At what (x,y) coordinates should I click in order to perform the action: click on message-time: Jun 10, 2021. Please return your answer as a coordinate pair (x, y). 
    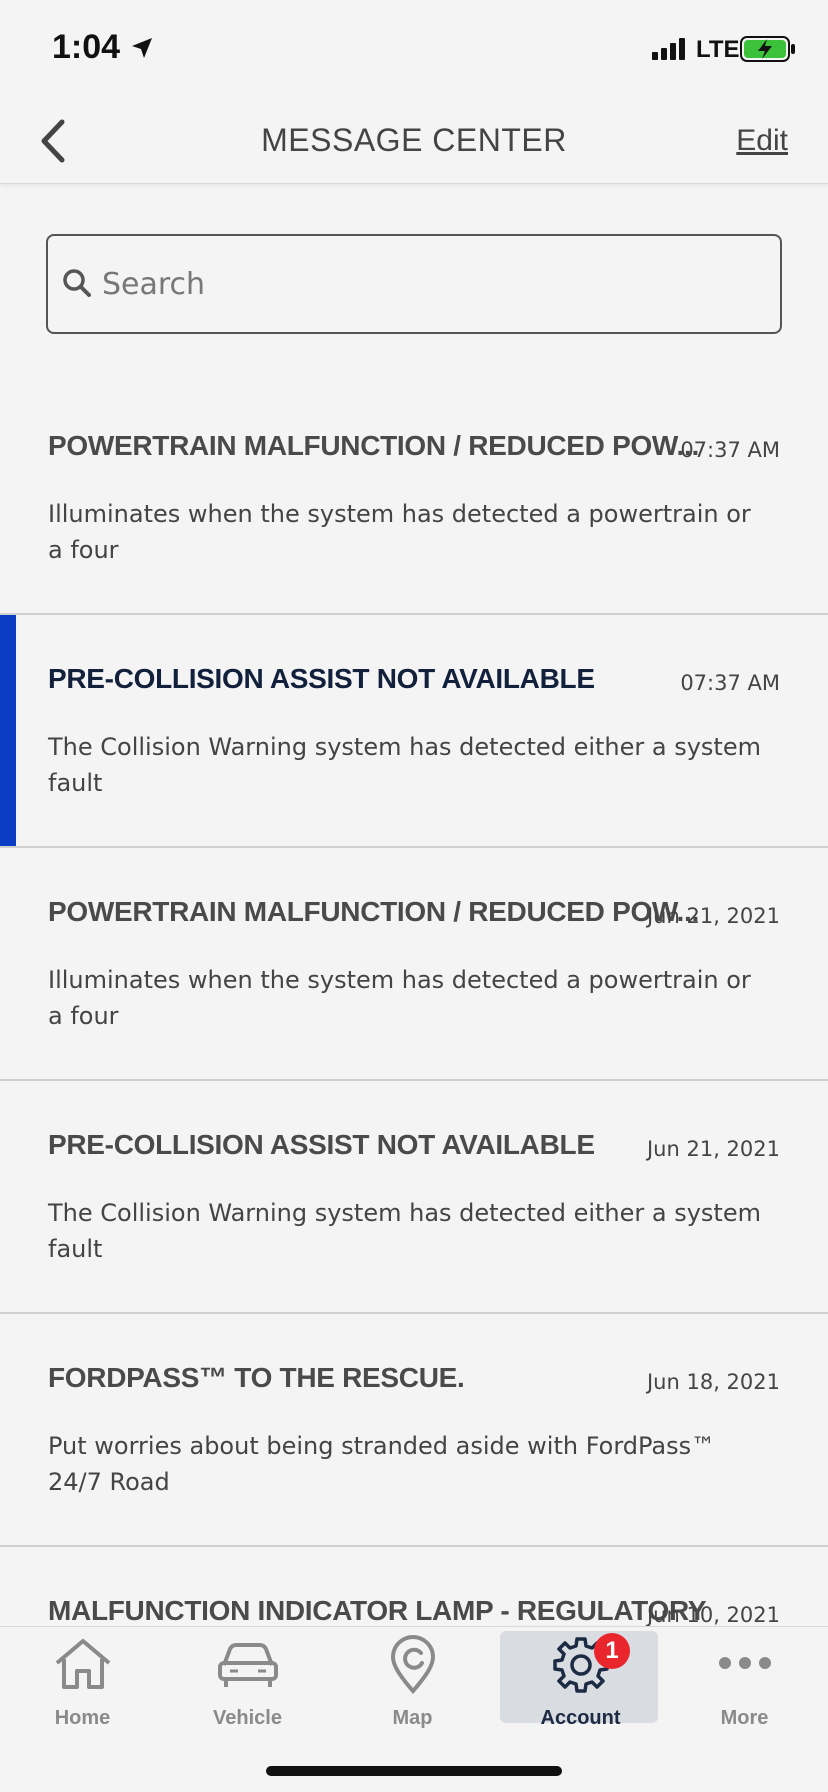
    Looking at the image, I should click on (713, 1614).